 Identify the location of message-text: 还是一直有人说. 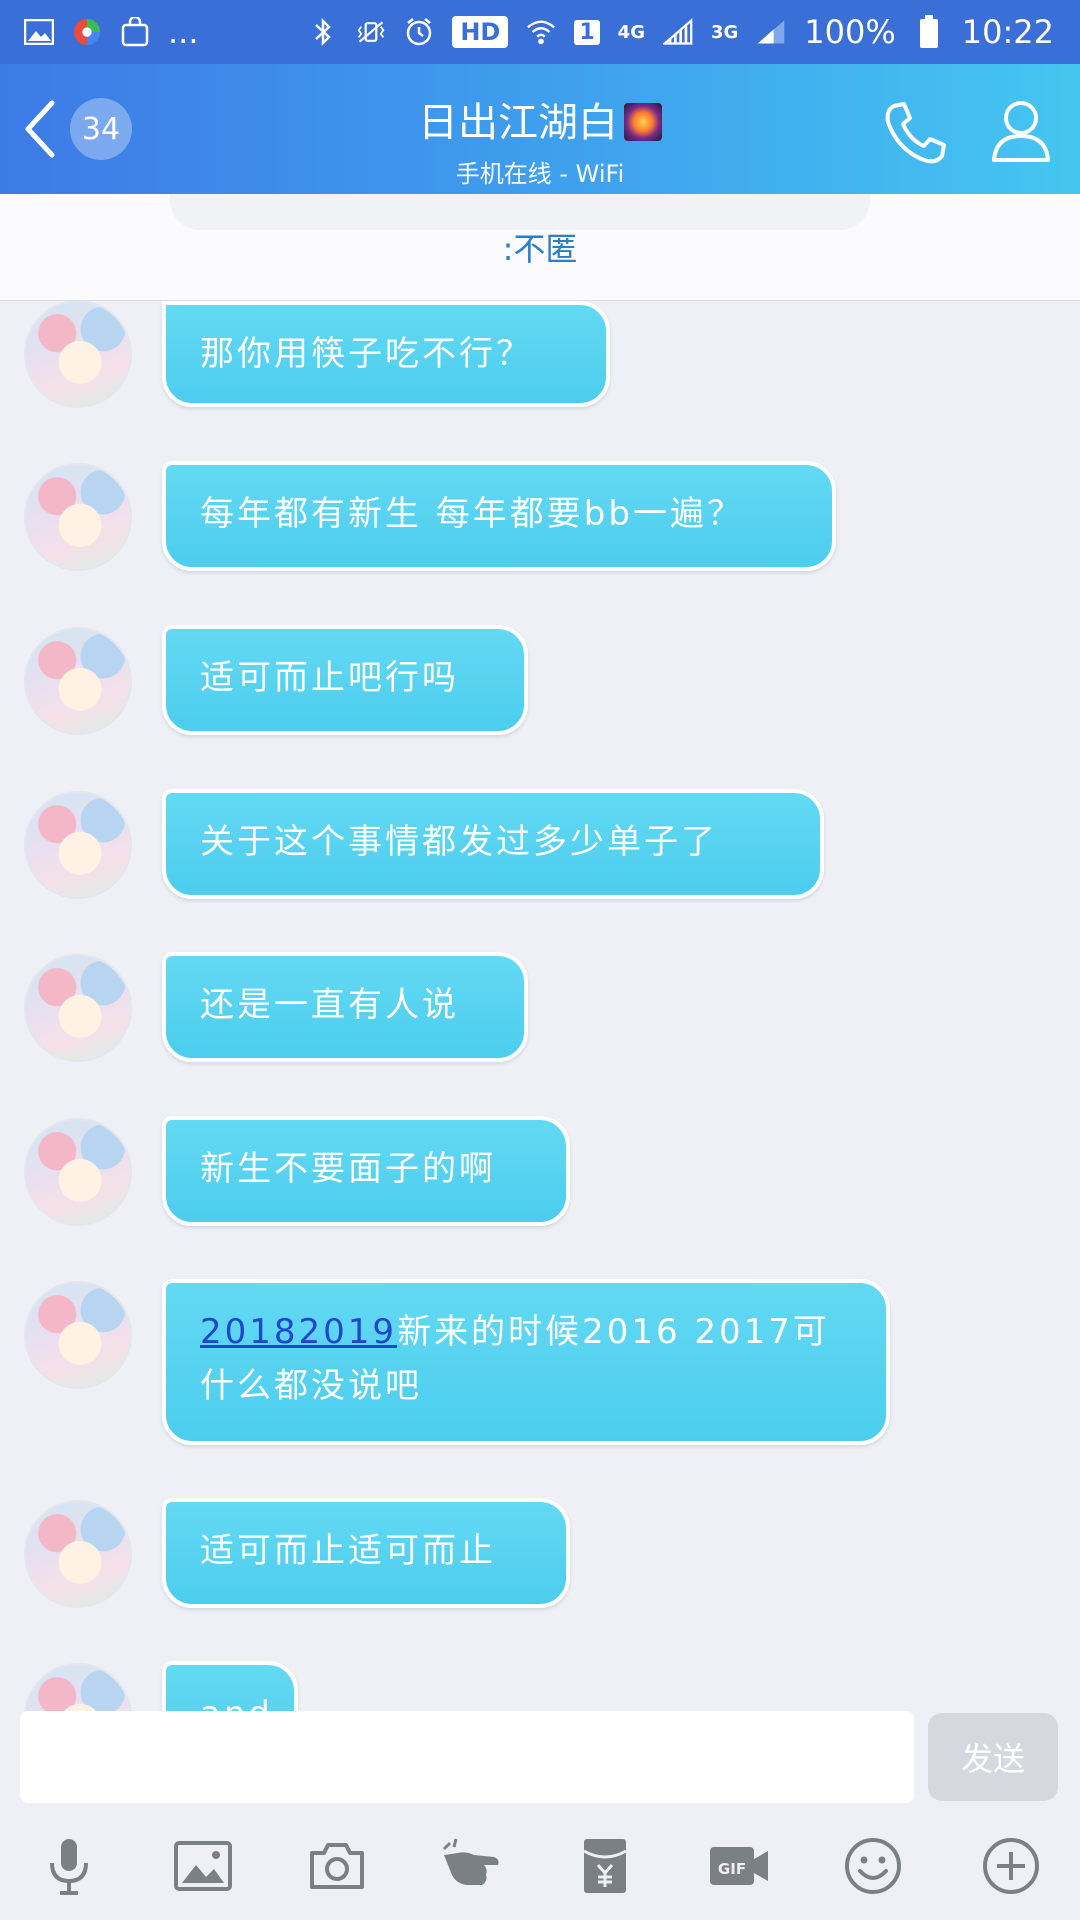
(329, 1005).